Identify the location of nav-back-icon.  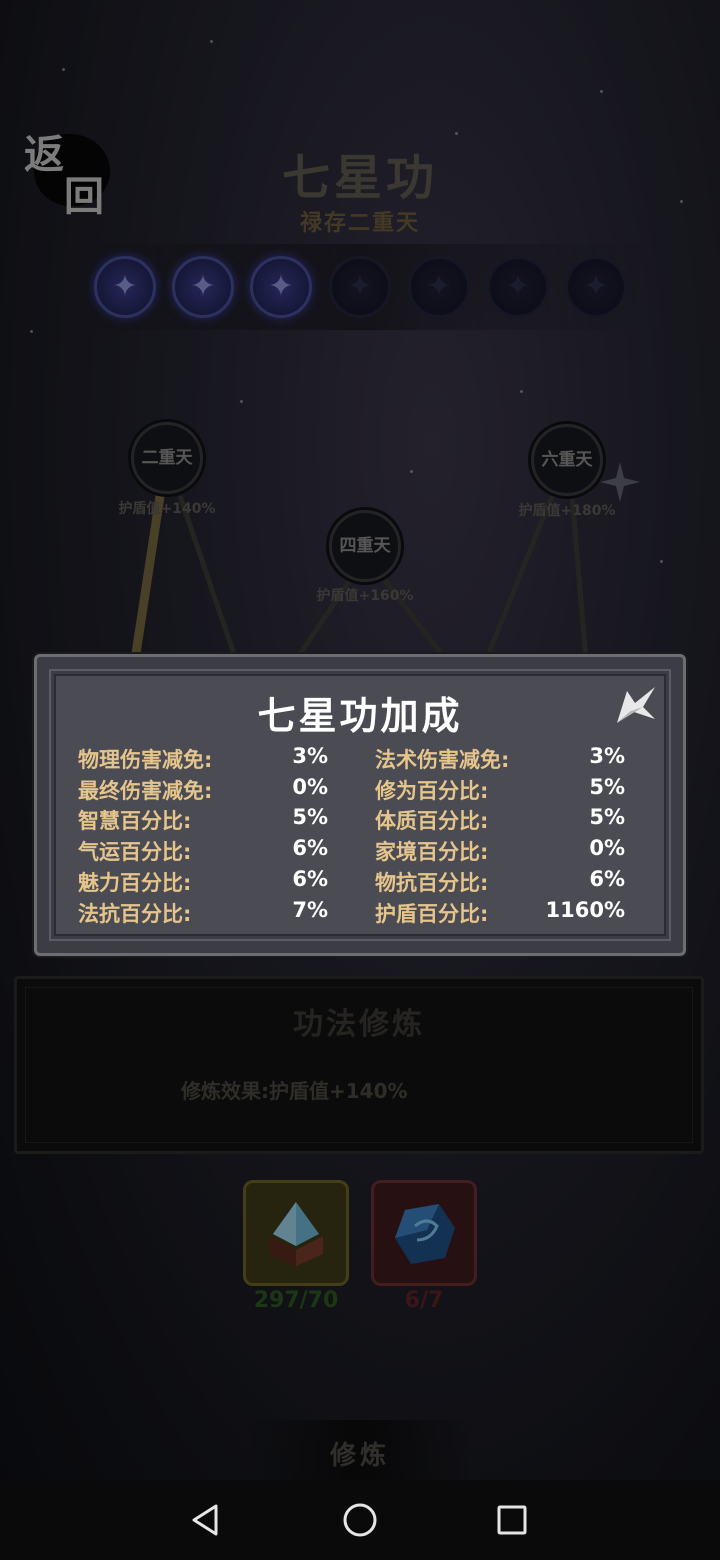
(206, 1520).